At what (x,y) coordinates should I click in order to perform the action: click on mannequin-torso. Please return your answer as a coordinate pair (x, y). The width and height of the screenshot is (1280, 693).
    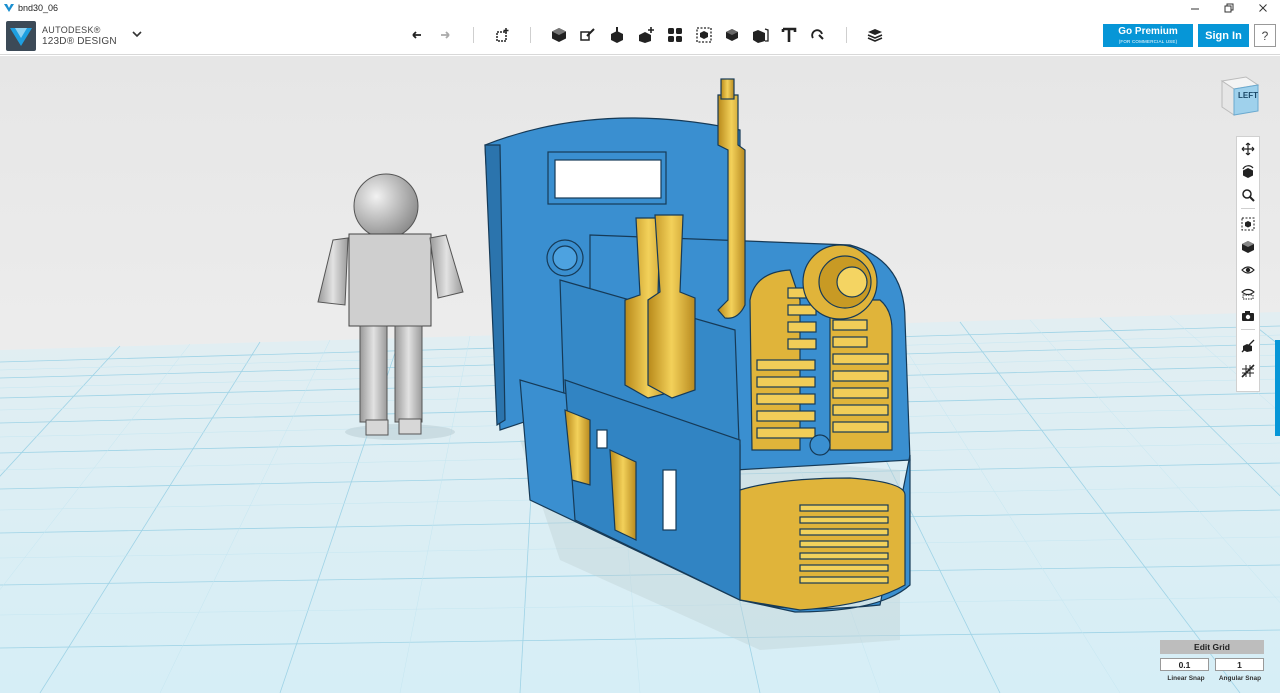
    Looking at the image, I should click on (390, 280).